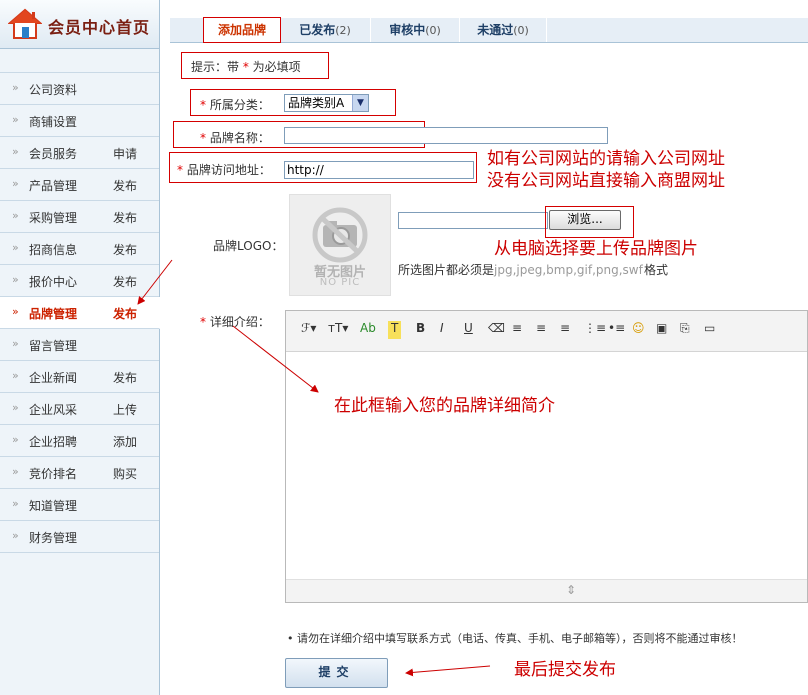 This screenshot has width=808, height=695. Describe the element at coordinates (340, 282) in the screenshot. I see `no-pic-subtext: NO PIC` at that location.